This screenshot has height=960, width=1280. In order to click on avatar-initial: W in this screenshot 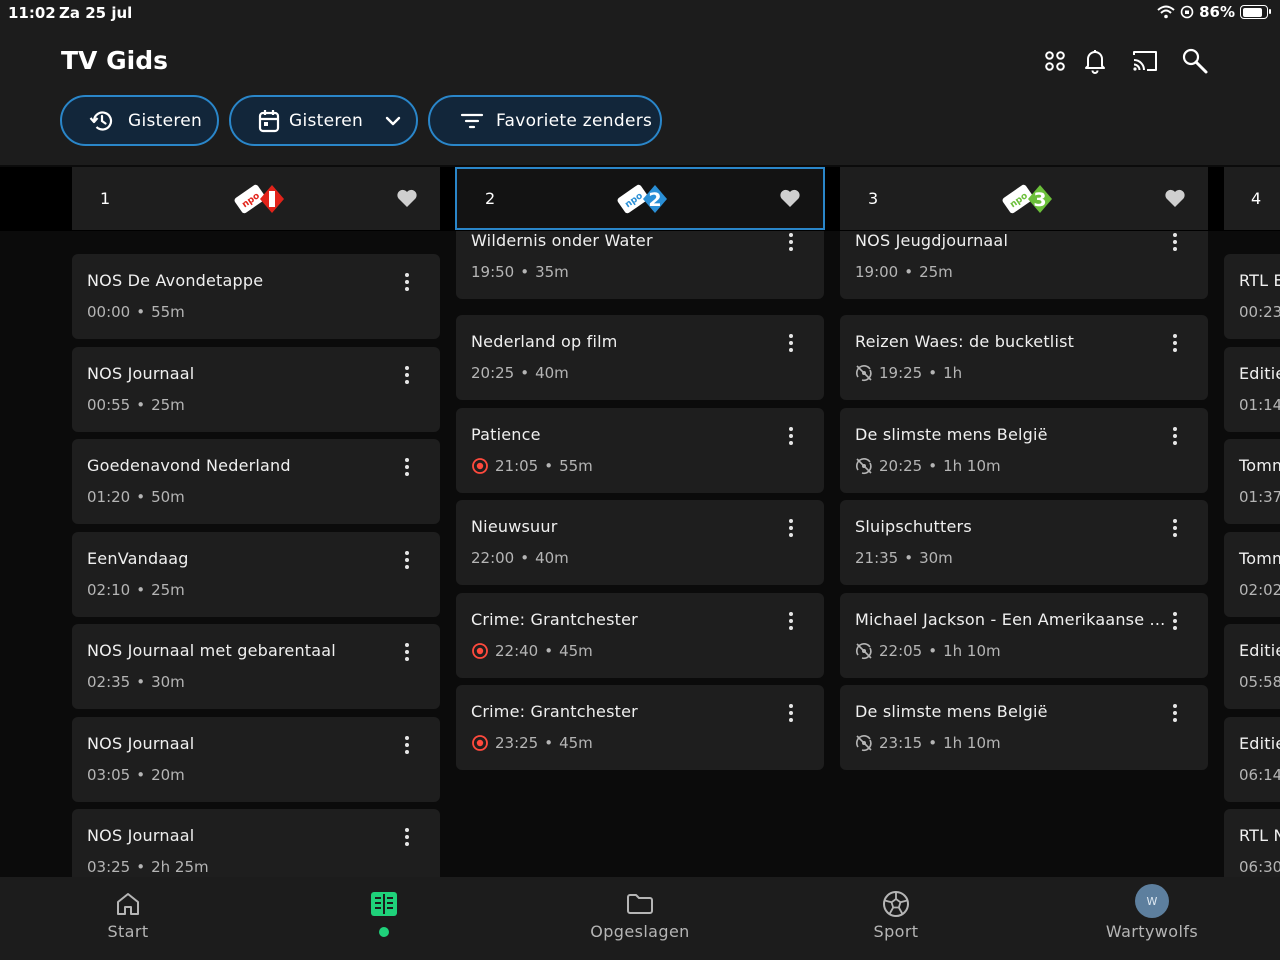, I will do `click(1152, 901)`.